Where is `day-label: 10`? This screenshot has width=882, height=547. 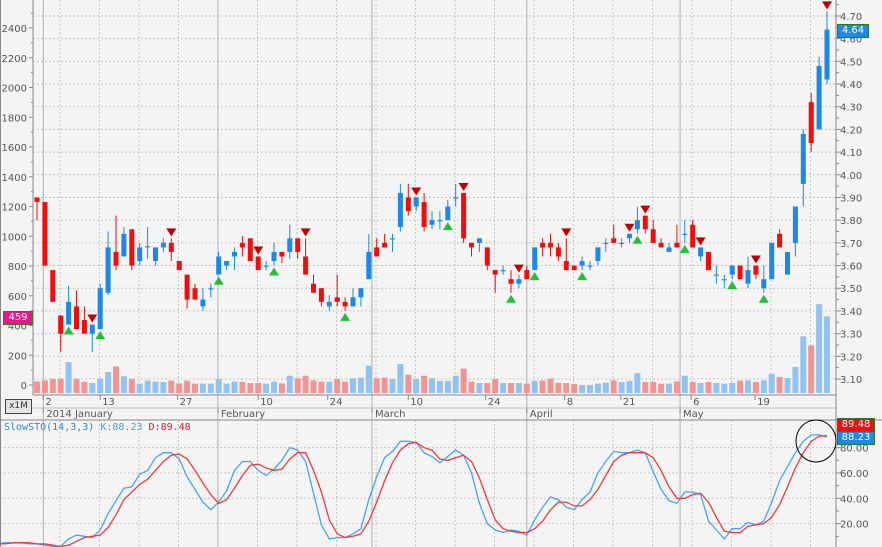
day-label: 10 is located at coordinates (416, 402).